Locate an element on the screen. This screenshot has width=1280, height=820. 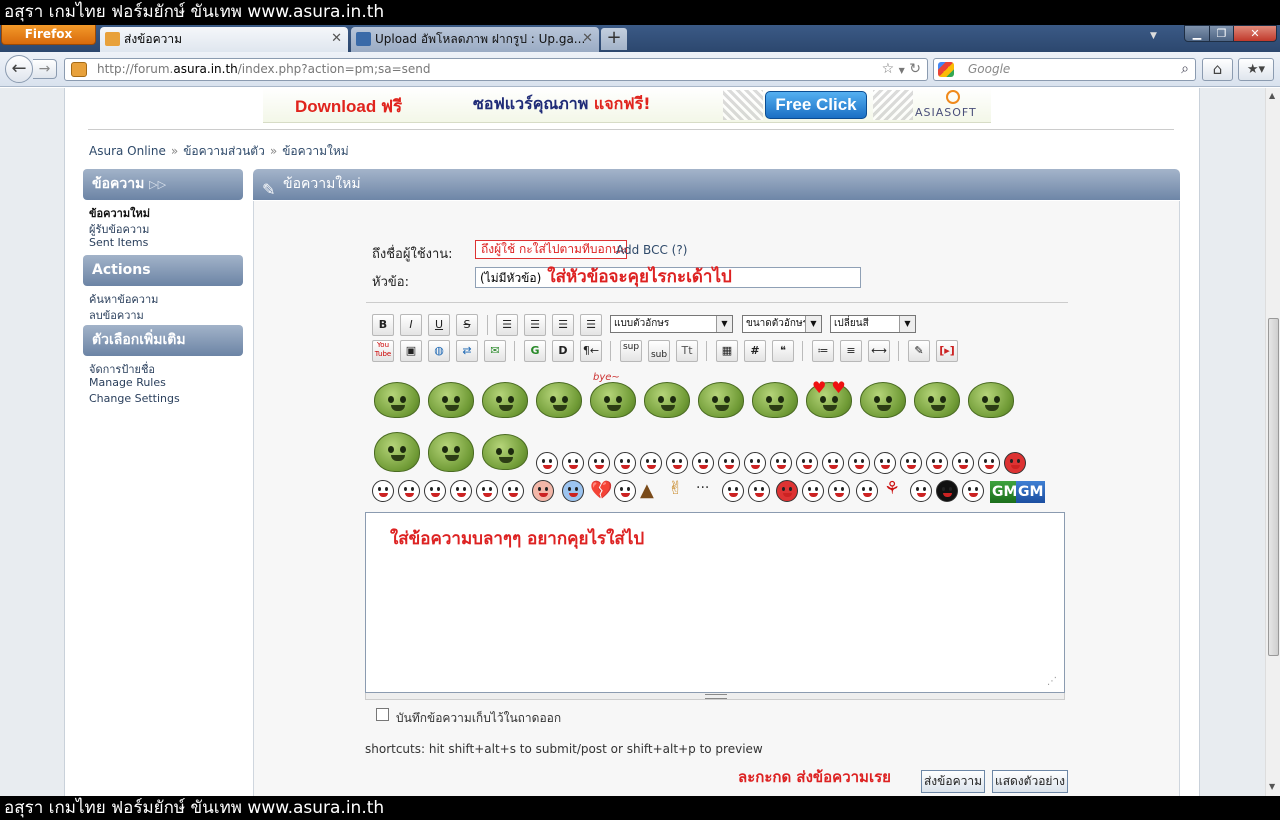
bookmarks-menu-icon: ★▾ is located at coordinates (1256, 69).